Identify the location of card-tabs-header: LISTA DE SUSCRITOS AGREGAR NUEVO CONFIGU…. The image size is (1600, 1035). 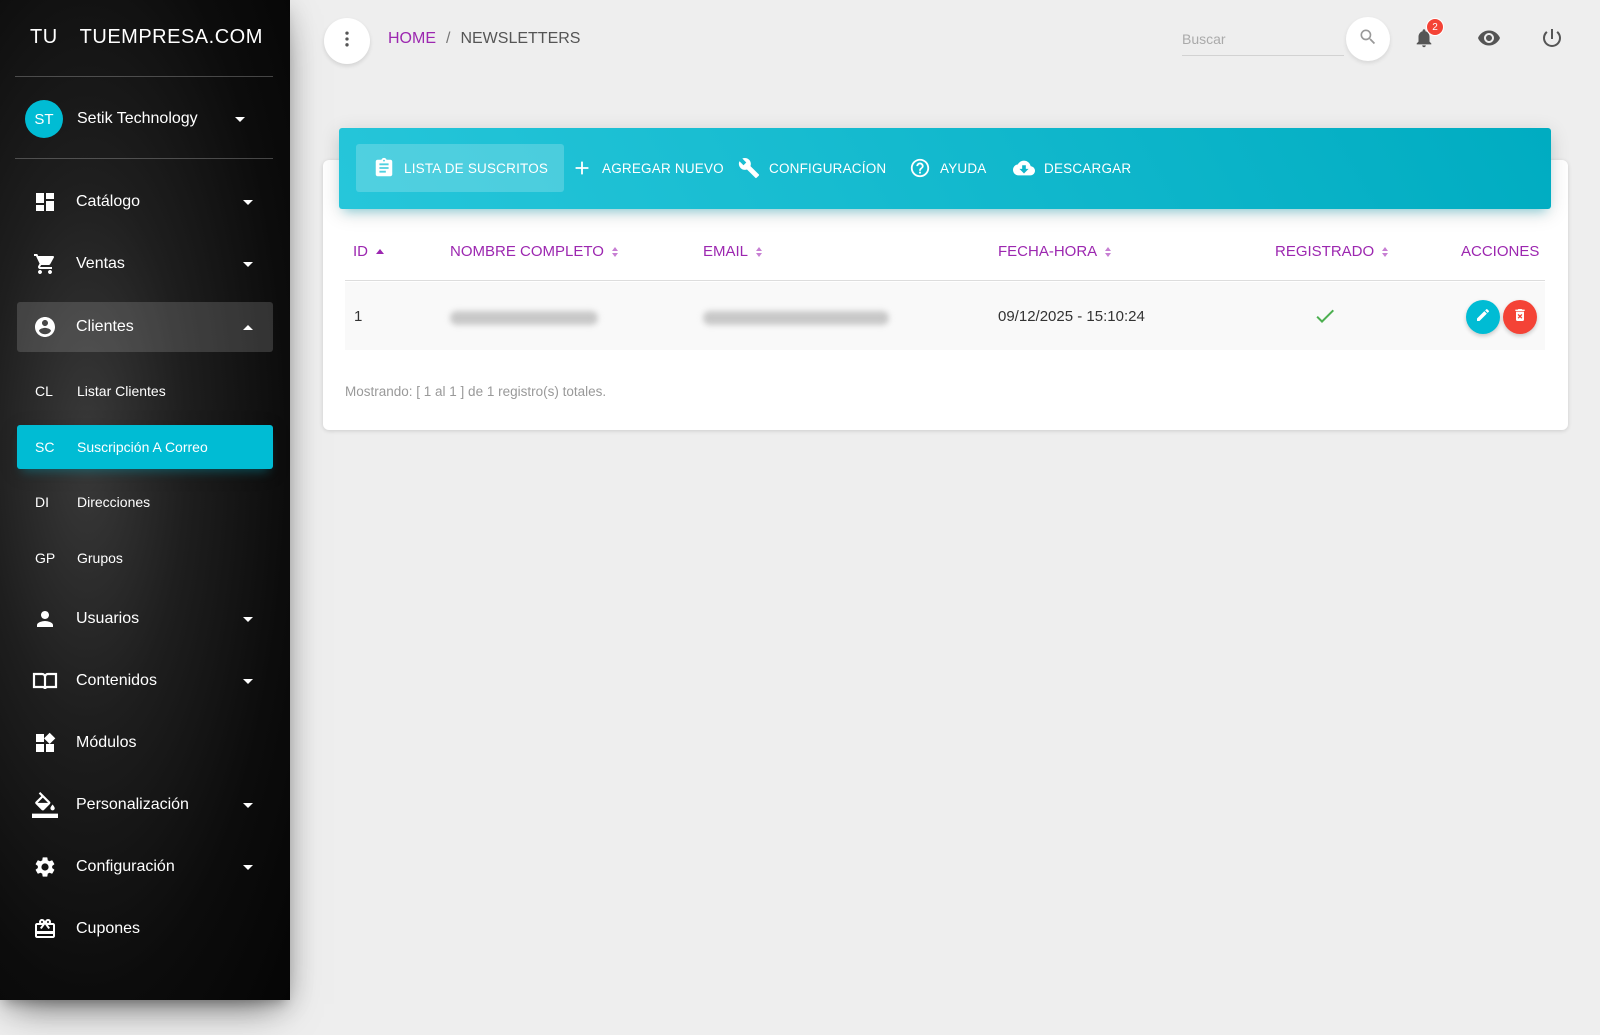
(945, 168).